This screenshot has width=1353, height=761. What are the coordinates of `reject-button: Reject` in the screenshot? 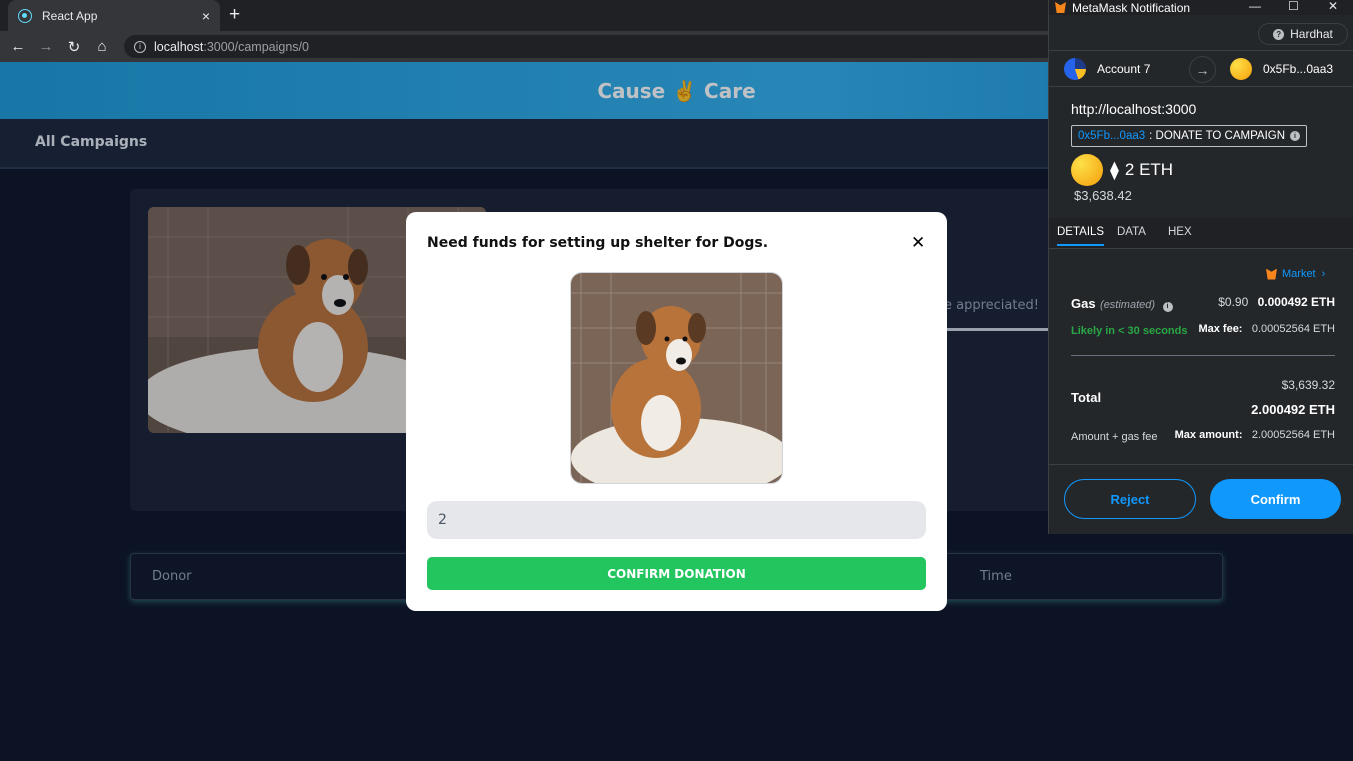 It's located at (1130, 499).